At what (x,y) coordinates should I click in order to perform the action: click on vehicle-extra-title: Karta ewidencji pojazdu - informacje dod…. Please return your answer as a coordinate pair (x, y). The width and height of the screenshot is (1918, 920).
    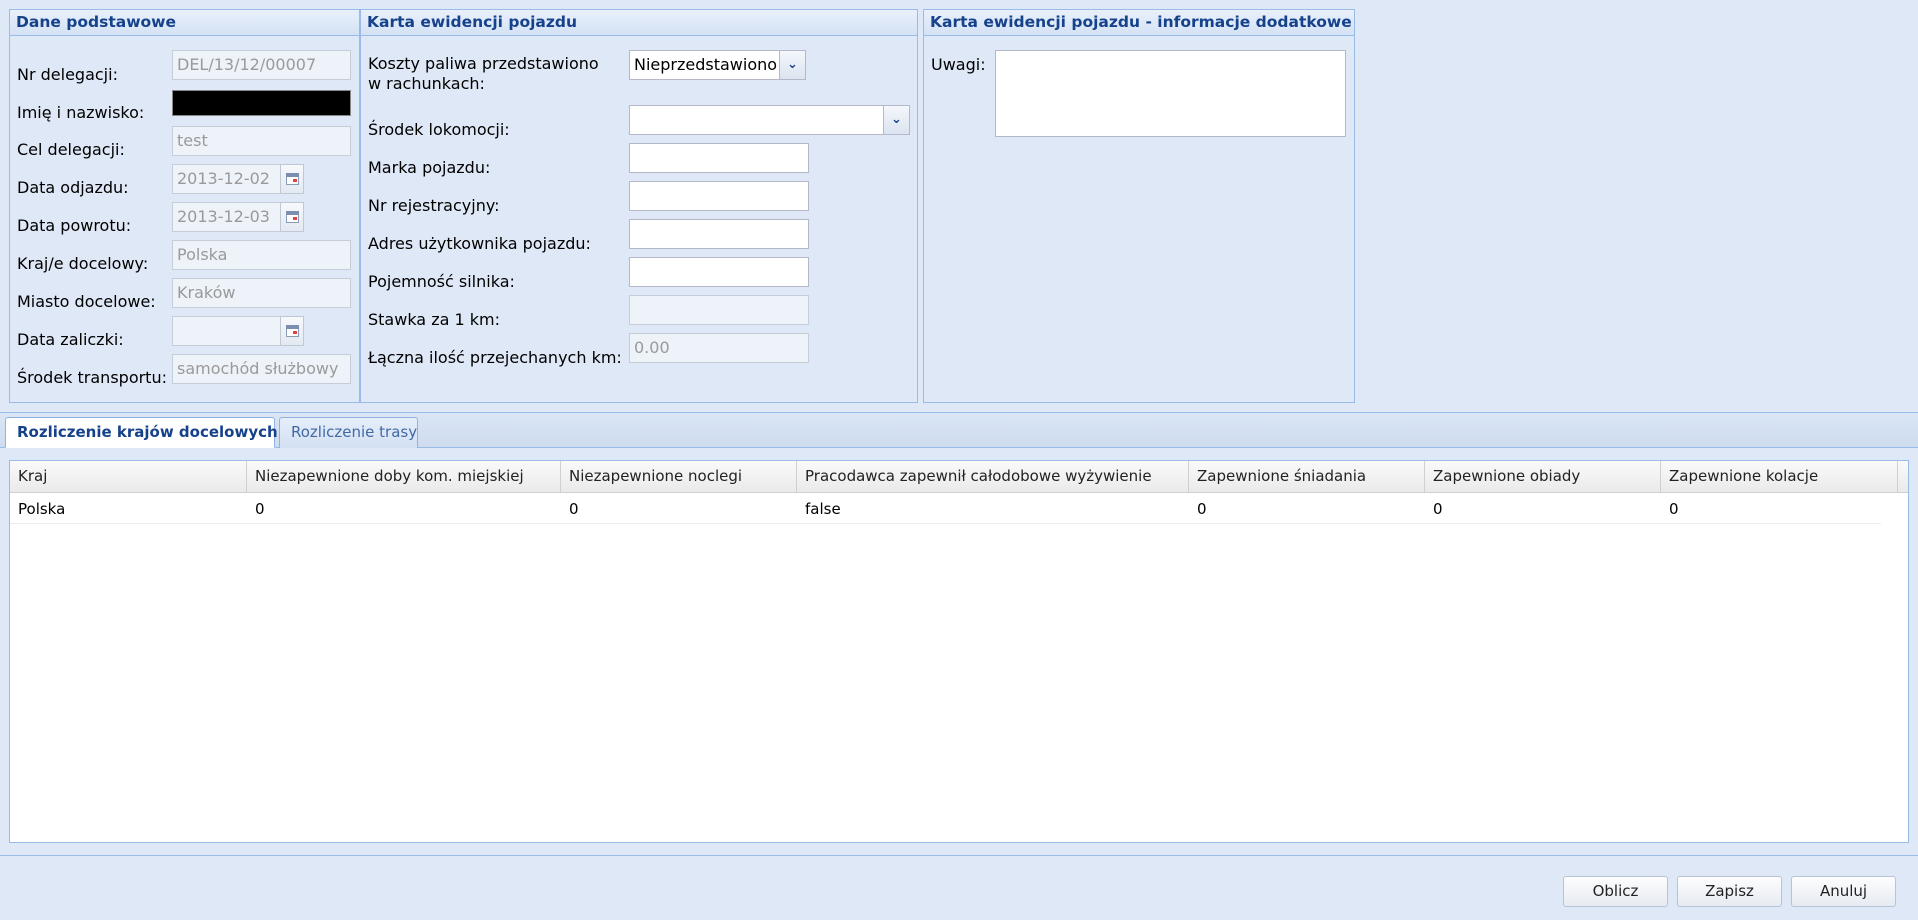
    Looking at the image, I should click on (1139, 23).